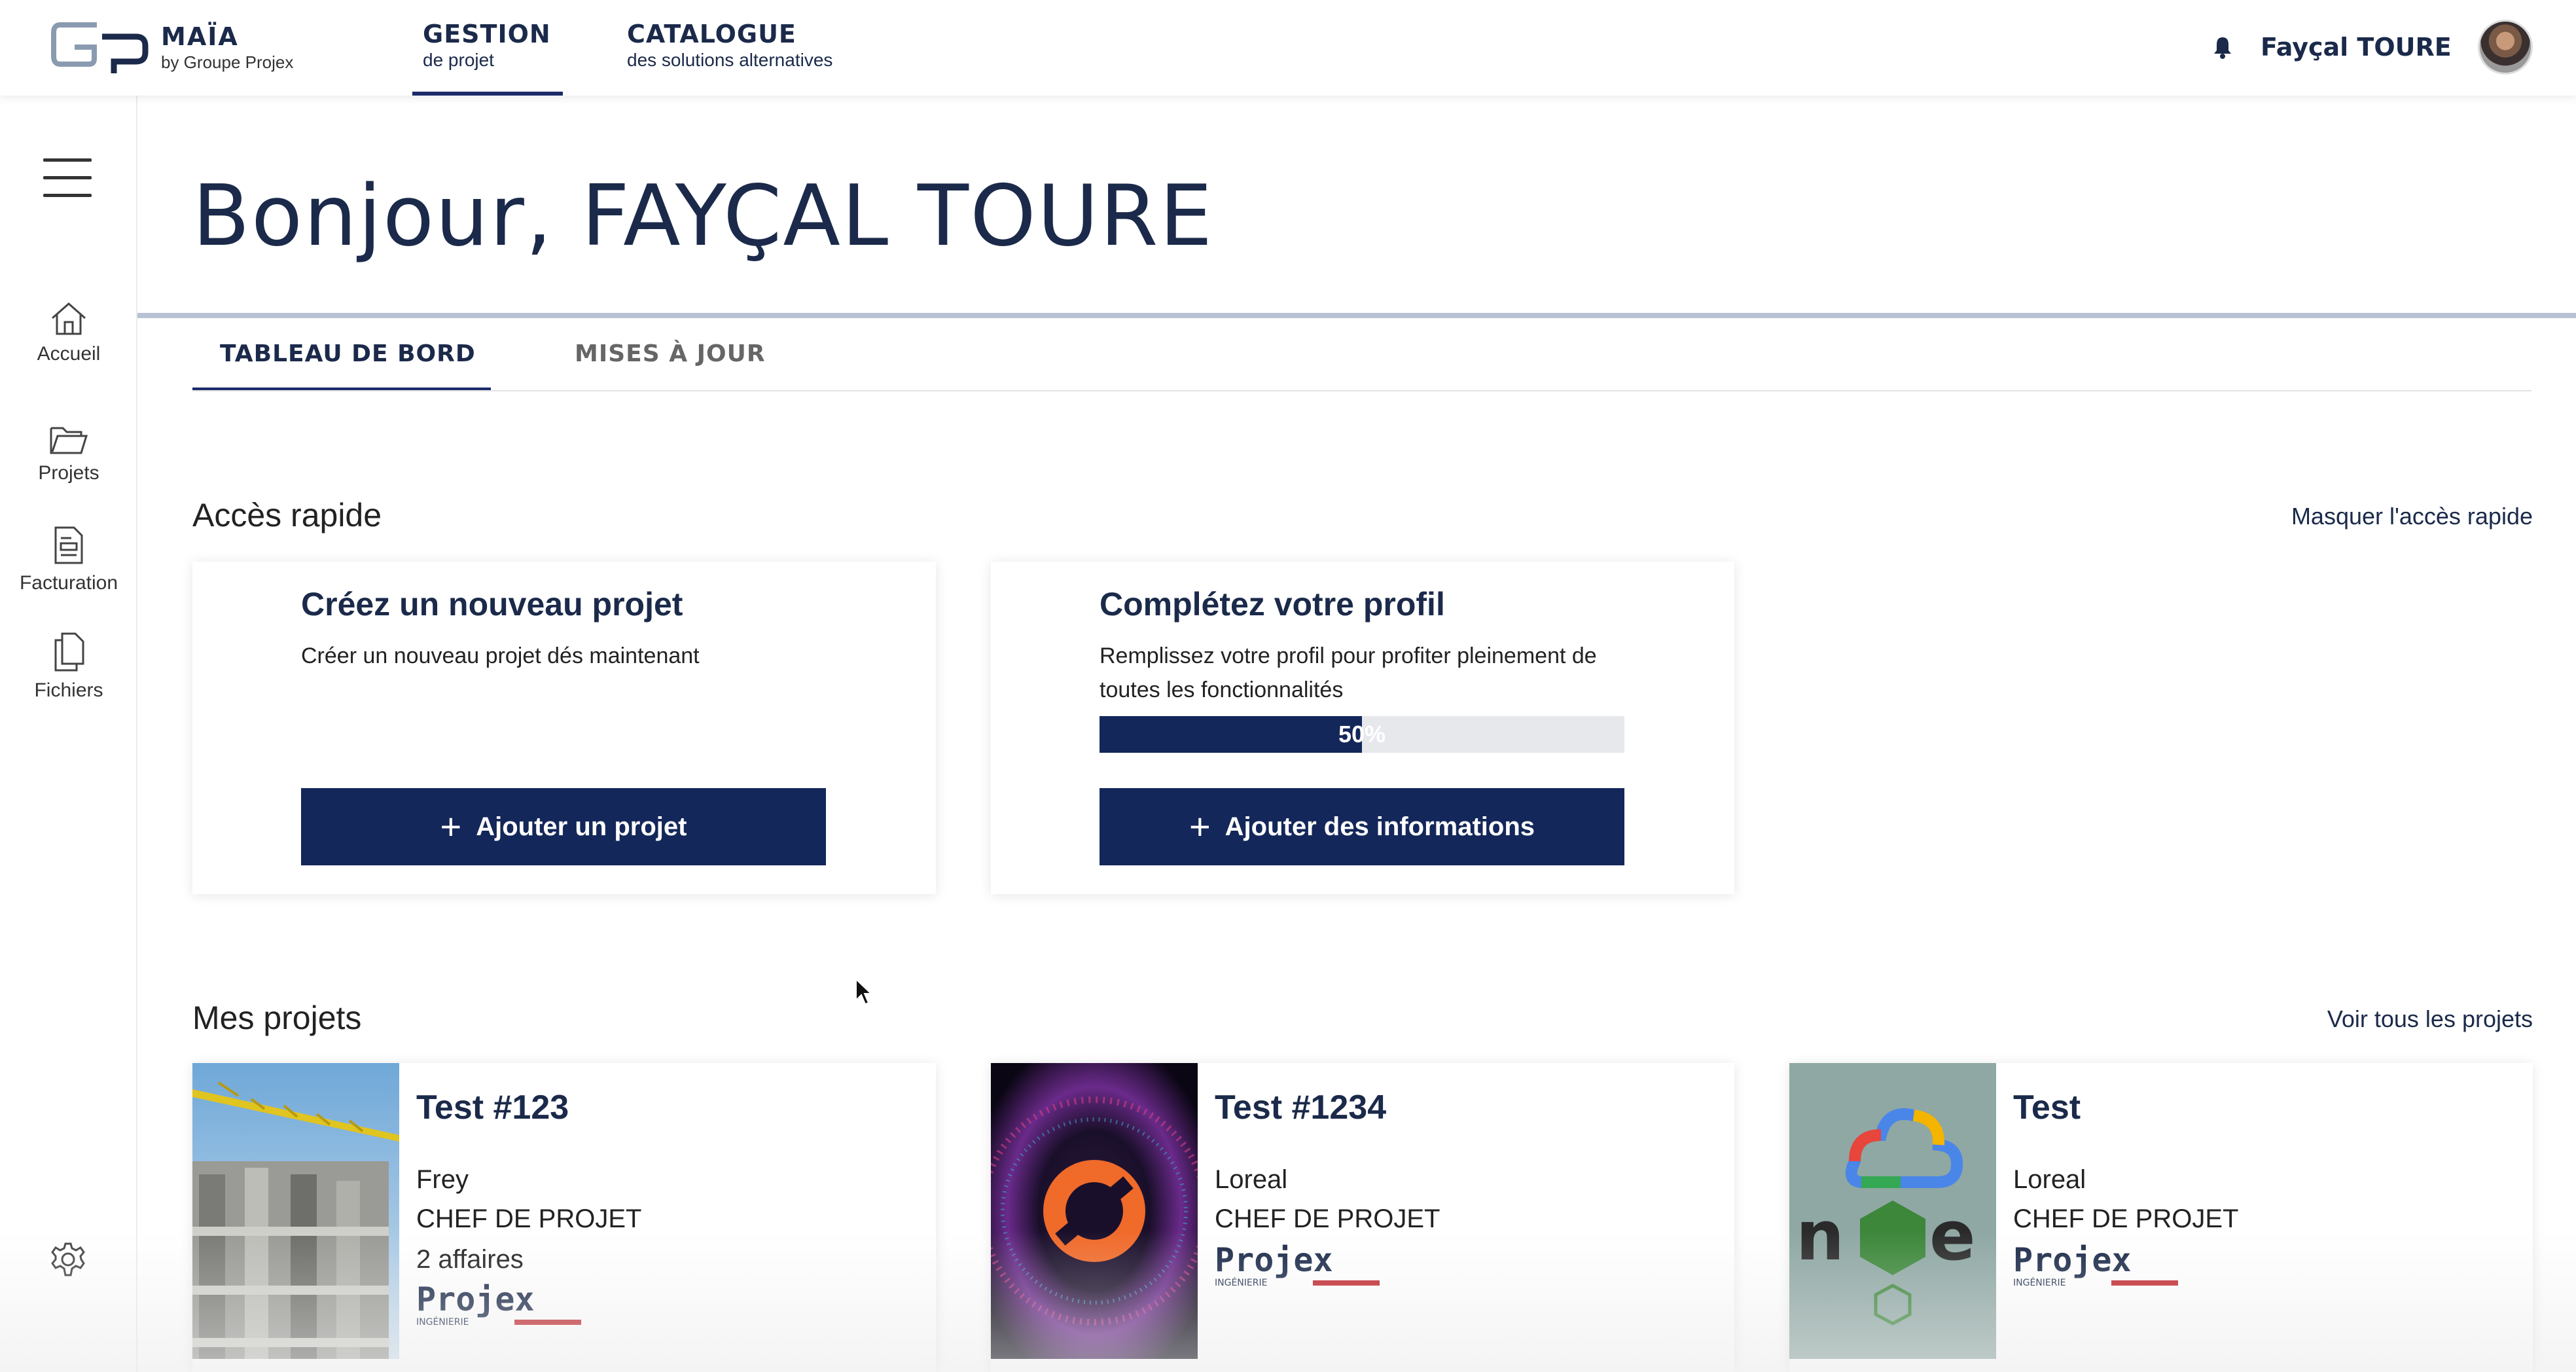 Image resolution: width=2576 pixels, height=1372 pixels. I want to click on bell-icon, so click(2222, 47).